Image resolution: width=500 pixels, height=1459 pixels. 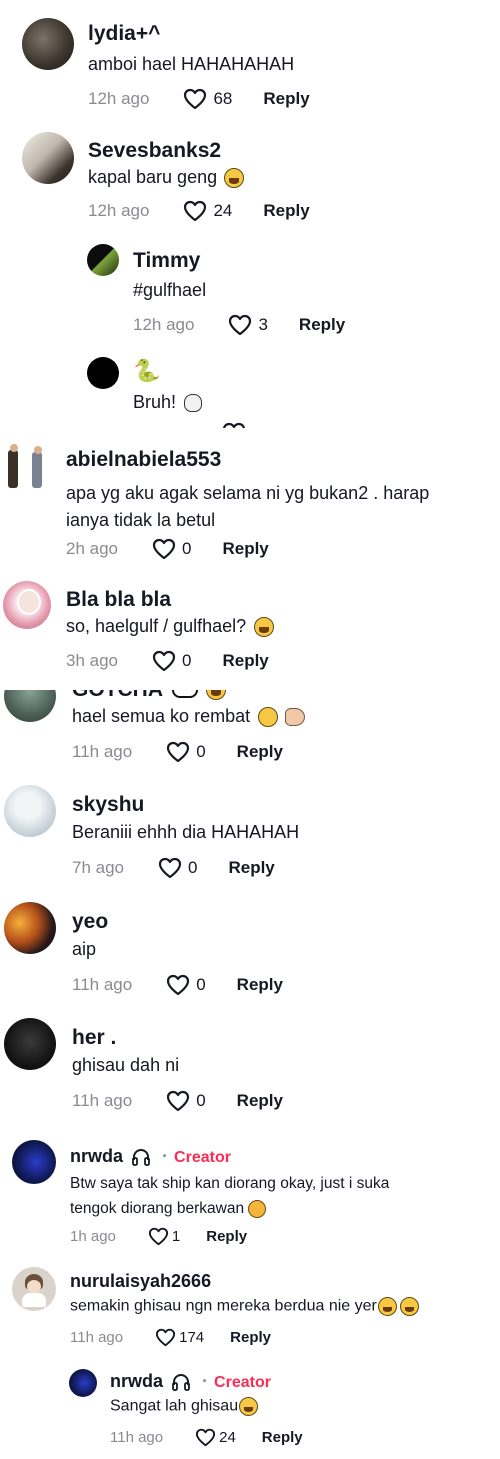 What do you see at coordinates (90, 922) in the screenshot?
I see `comment-username: yeo` at bounding box center [90, 922].